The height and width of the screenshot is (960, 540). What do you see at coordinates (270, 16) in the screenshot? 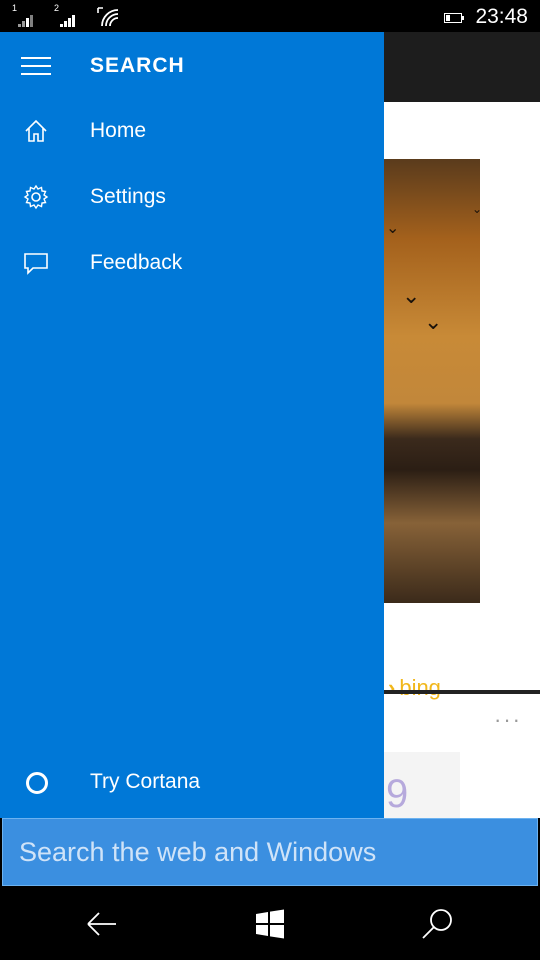
I see `status-bar: 1 2 23:48` at bounding box center [270, 16].